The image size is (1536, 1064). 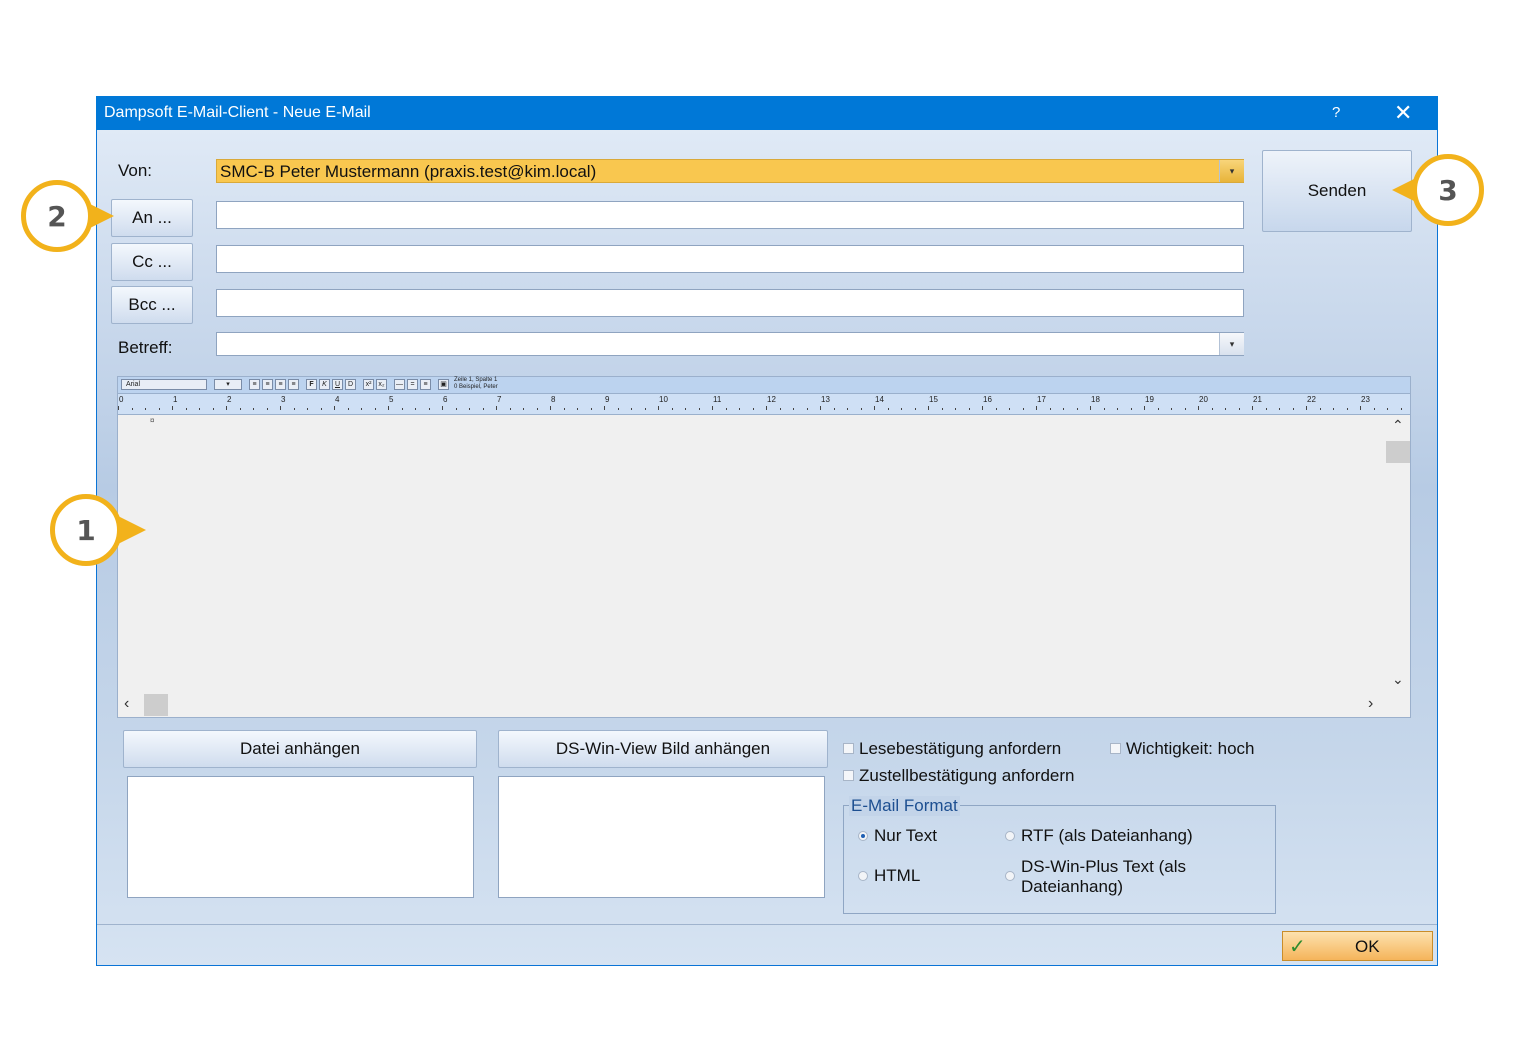 I want to click on align-left-icon: ≡, so click(x=254, y=384).